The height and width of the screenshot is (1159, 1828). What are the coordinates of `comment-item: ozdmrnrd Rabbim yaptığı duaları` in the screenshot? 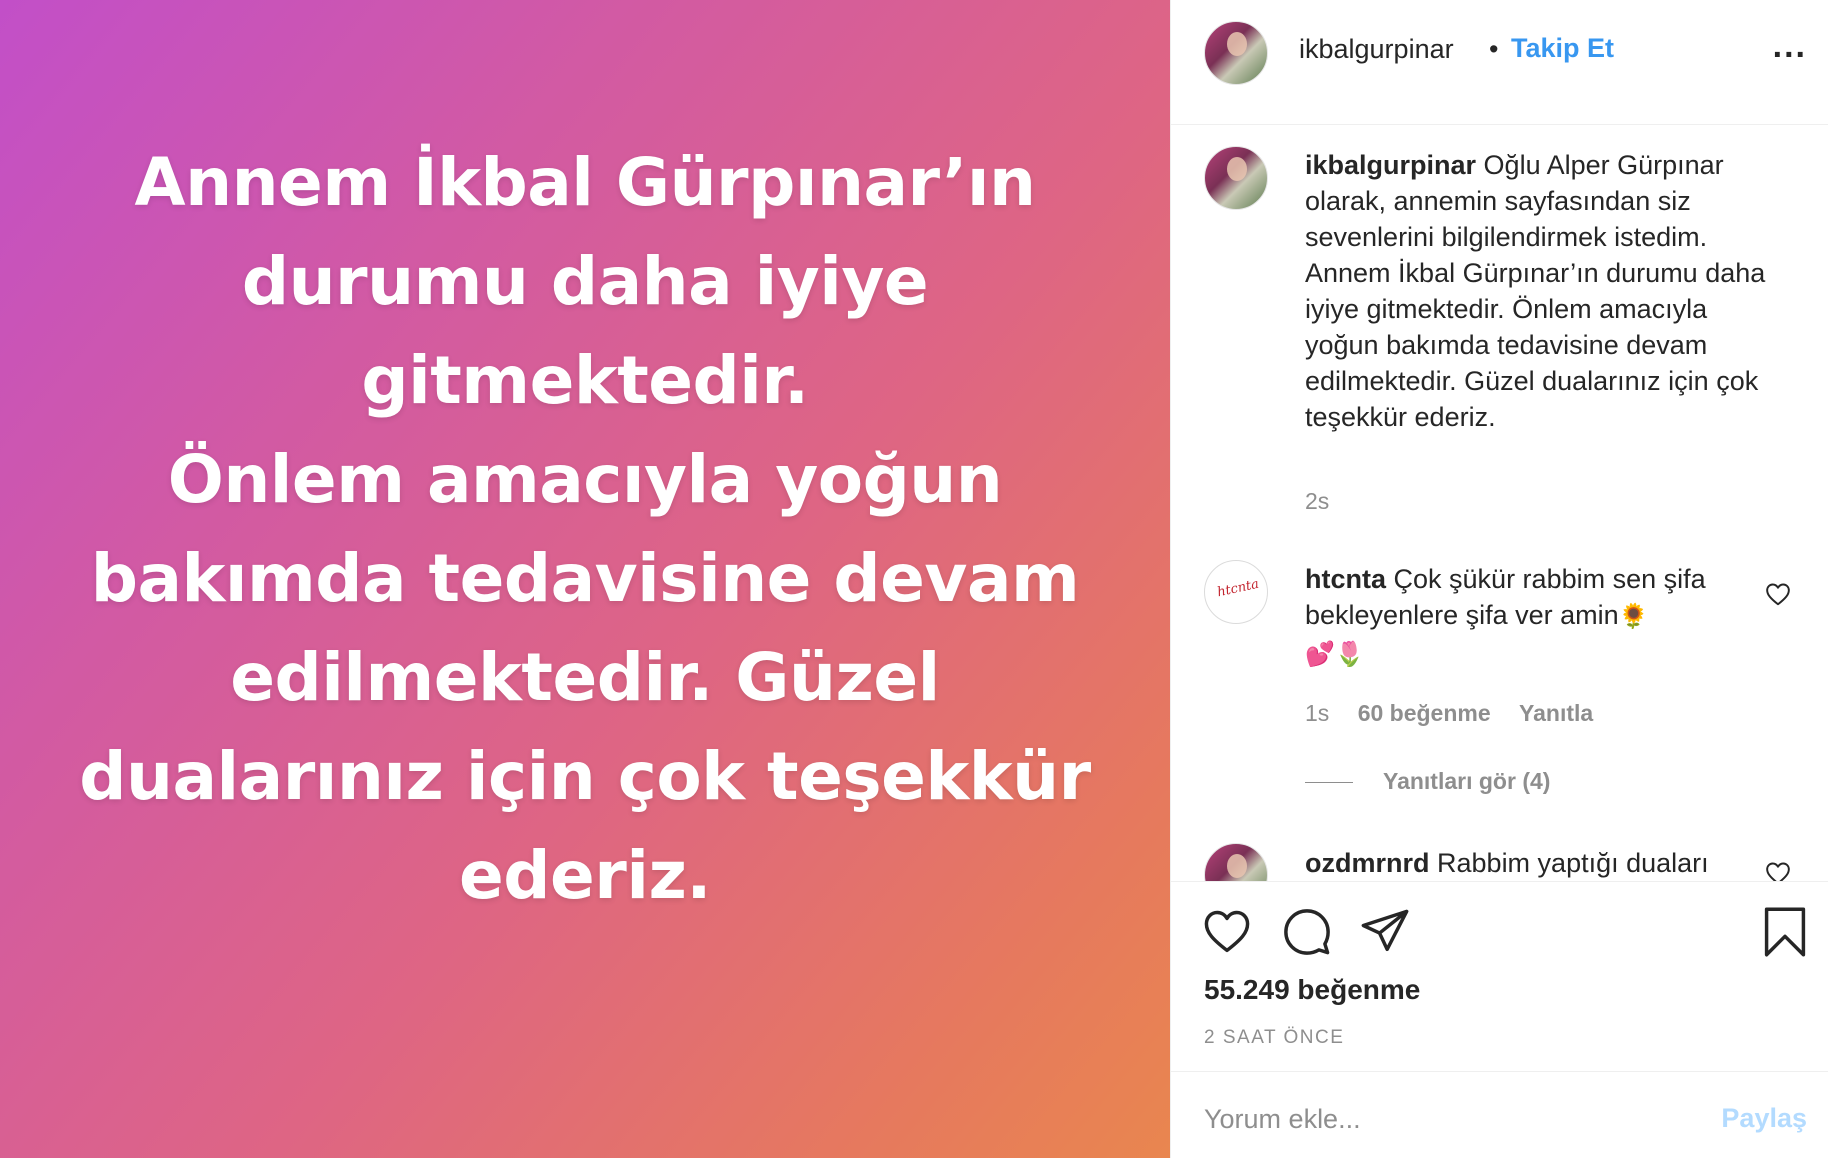 It's located at (1545, 863).